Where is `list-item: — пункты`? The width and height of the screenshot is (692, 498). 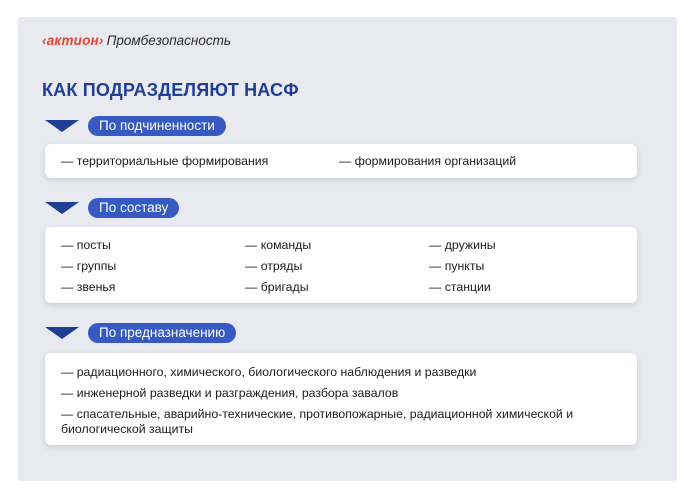 list-item: — пункты is located at coordinates (457, 266).